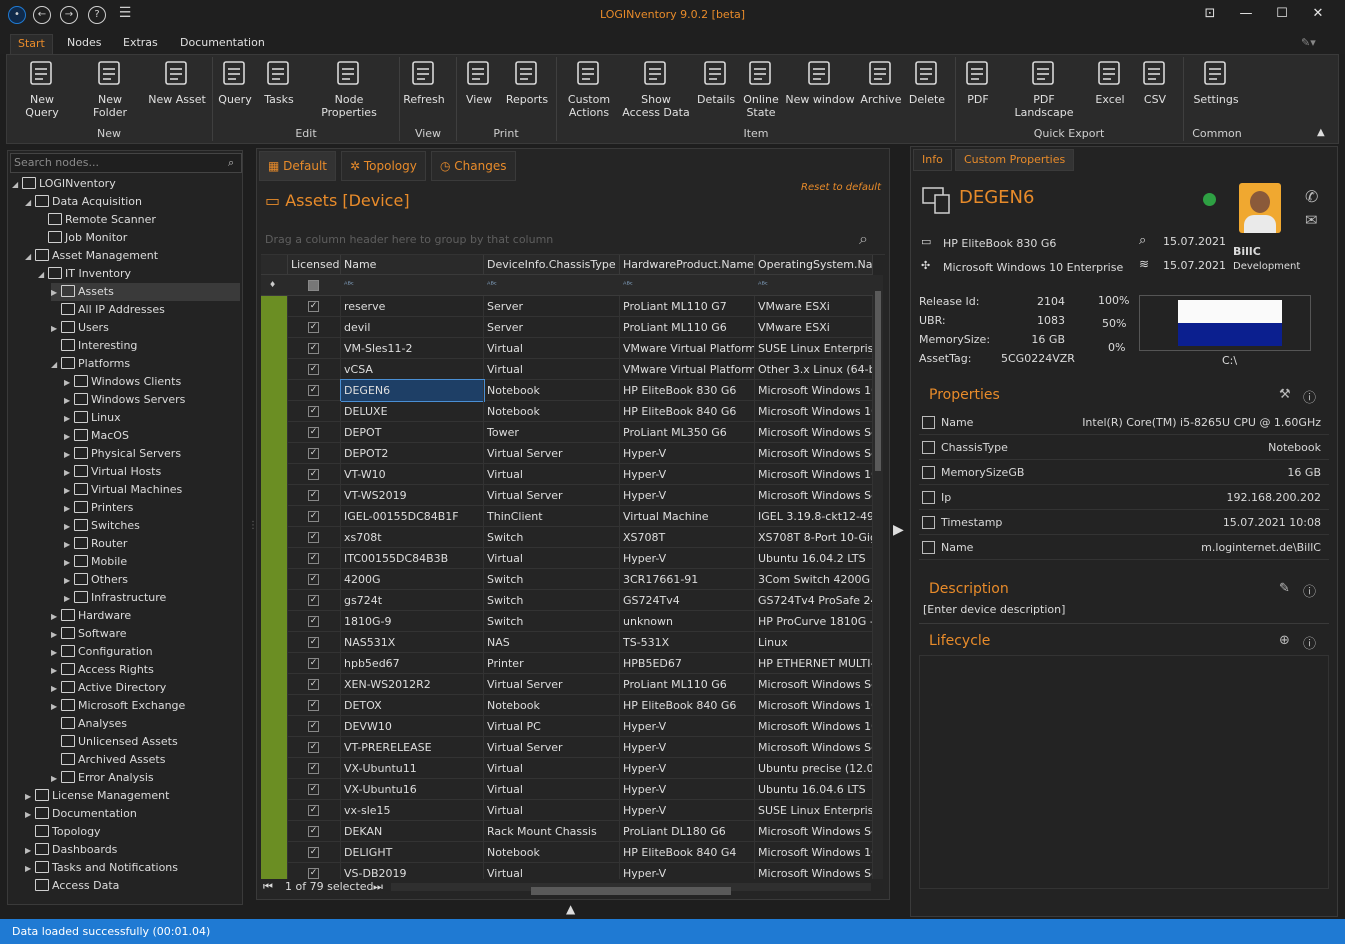 The width and height of the screenshot is (1345, 944). Describe the element at coordinates (17, 185) in the screenshot. I see `expanded-arrow-icon: ◢` at that location.